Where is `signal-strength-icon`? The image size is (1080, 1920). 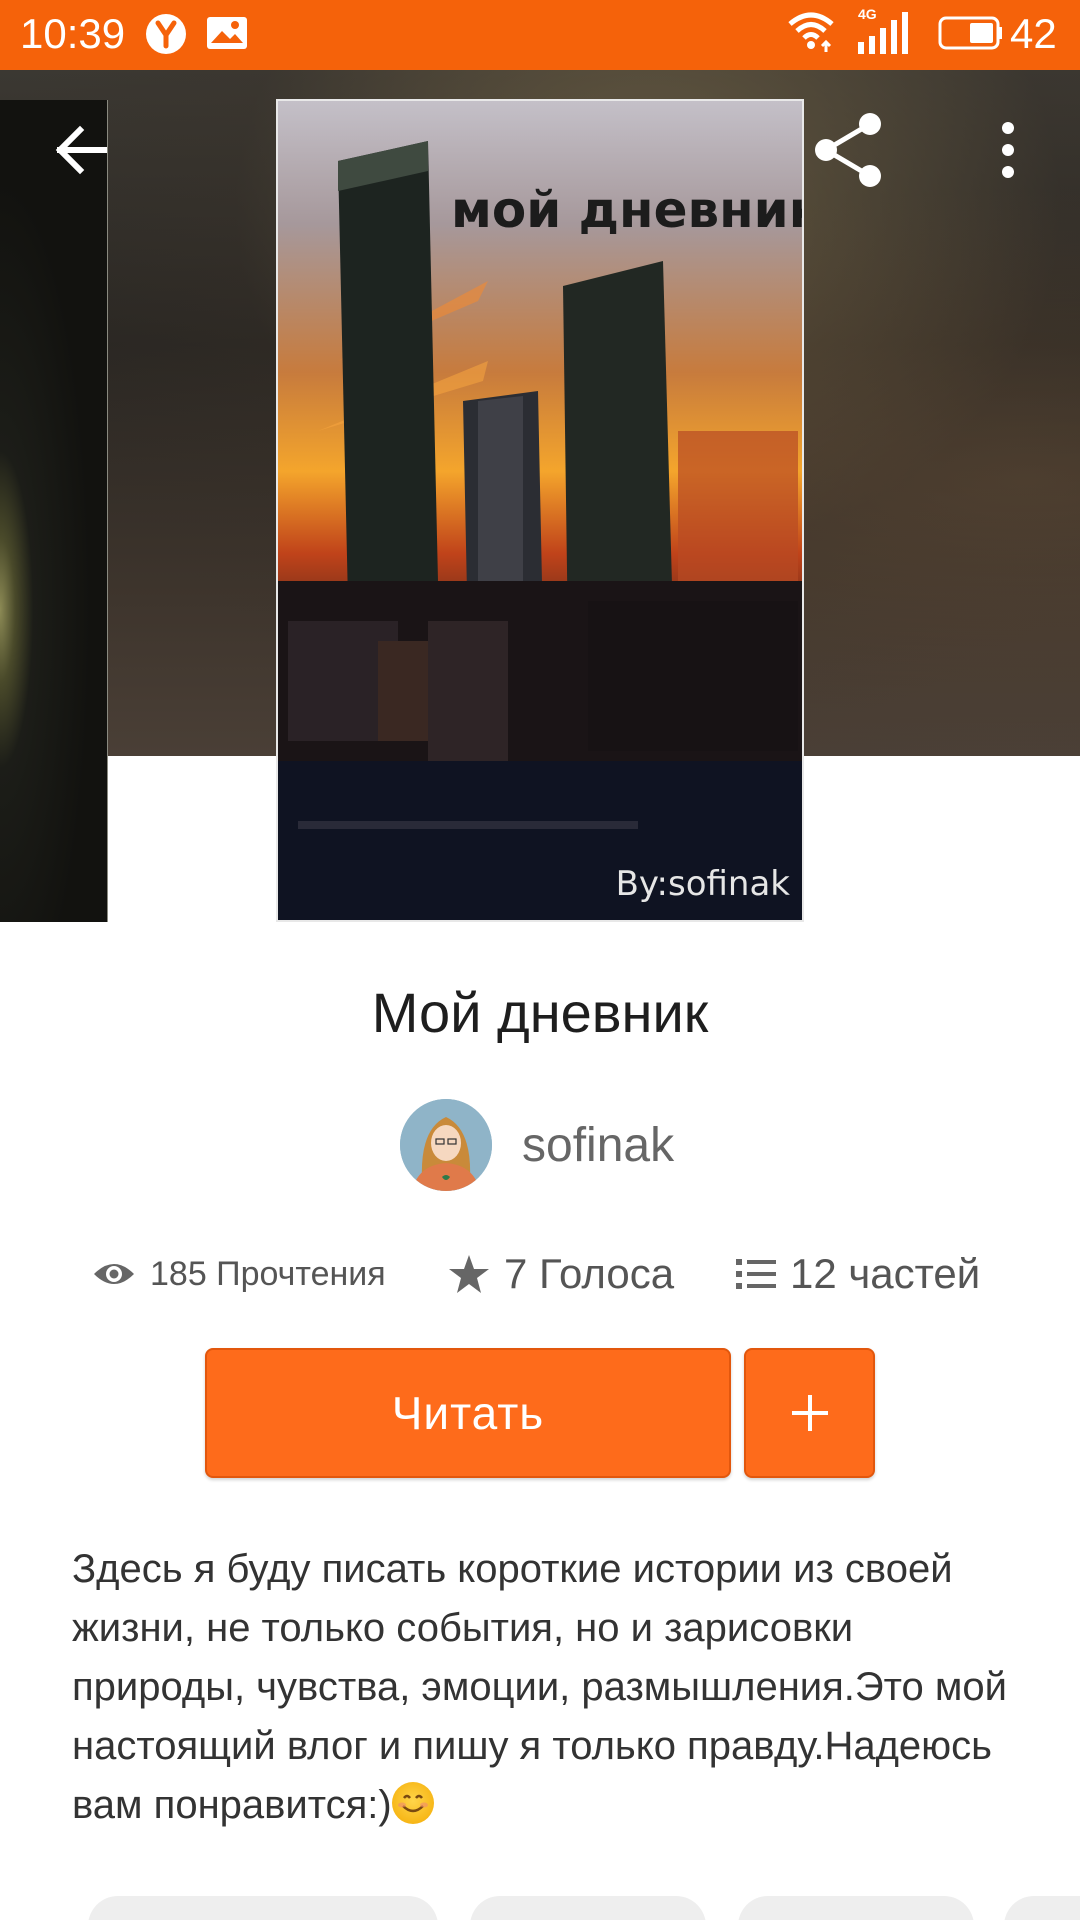 signal-strength-icon is located at coordinates (883, 33).